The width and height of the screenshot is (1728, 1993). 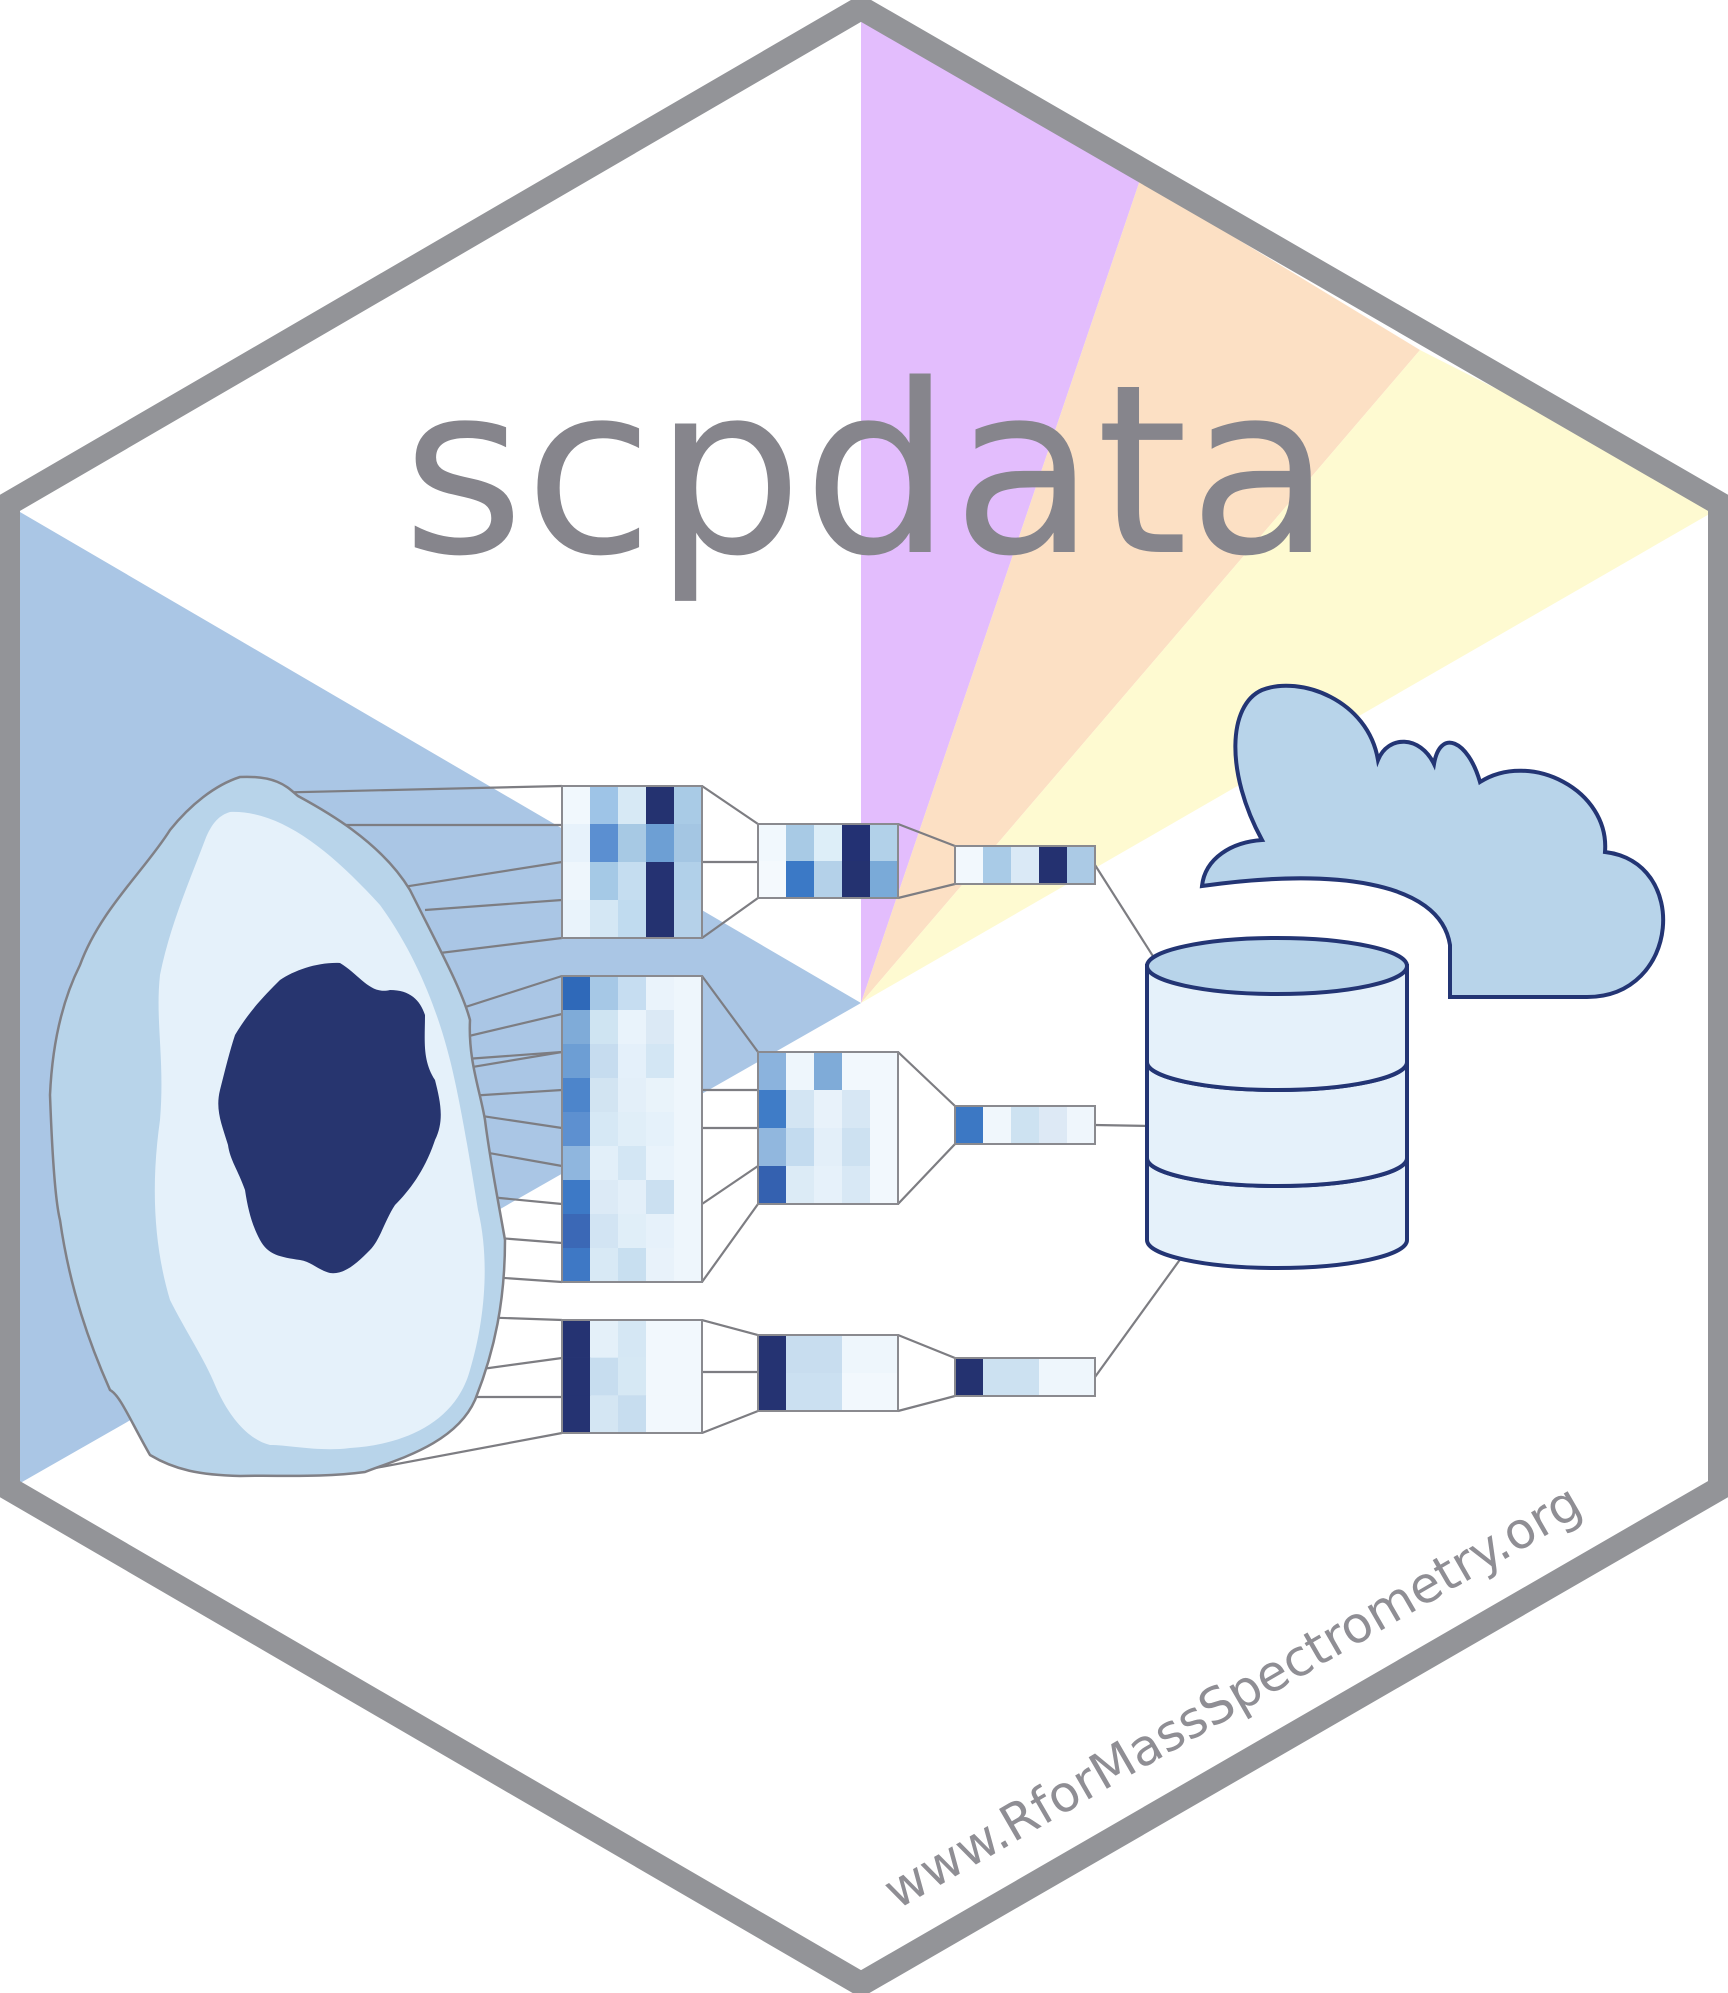 What do you see at coordinates (1277, 1014) in the screenshot?
I see `database-segment` at bounding box center [1277, 1014].